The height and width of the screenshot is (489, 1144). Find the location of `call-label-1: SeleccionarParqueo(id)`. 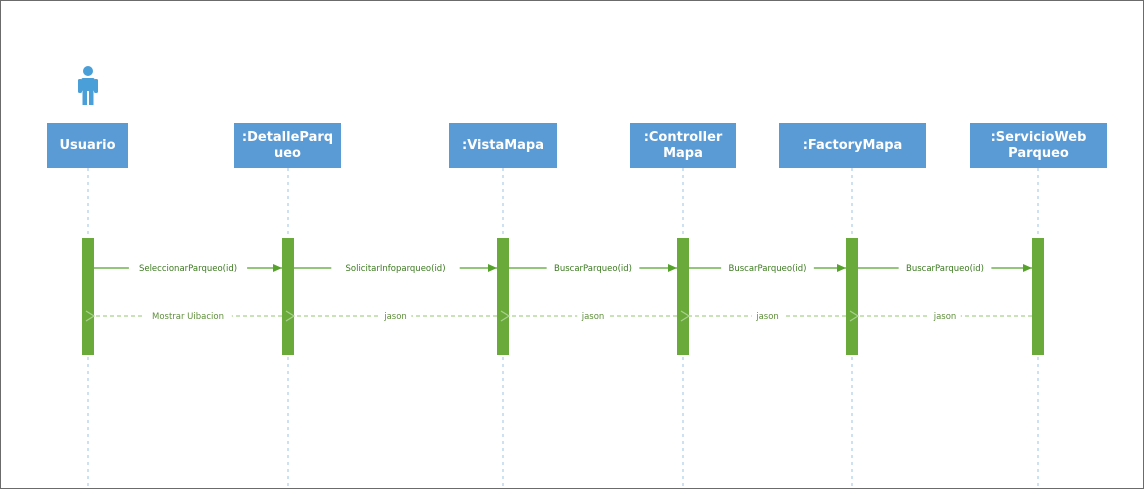

call-label-1: SeleccionarParqueo(id) is located at coordinates (188, 269).